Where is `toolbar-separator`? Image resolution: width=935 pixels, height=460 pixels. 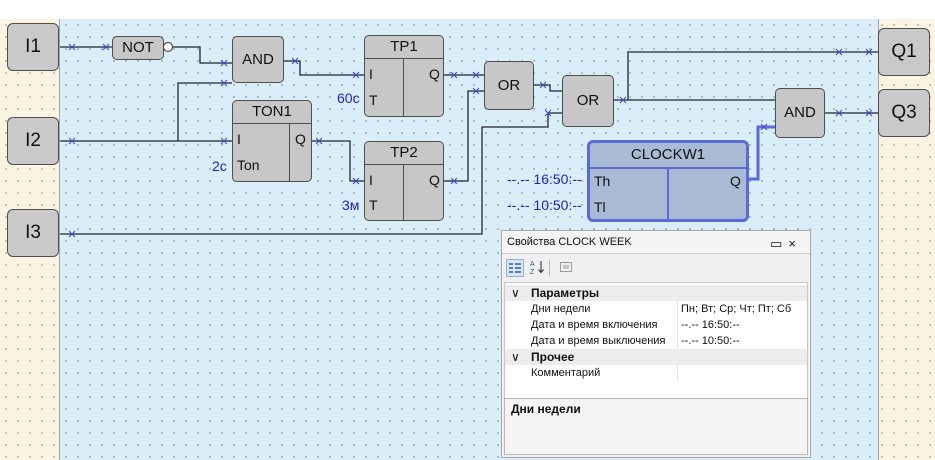 toolbar-separator is located at coordinates (549, 268).